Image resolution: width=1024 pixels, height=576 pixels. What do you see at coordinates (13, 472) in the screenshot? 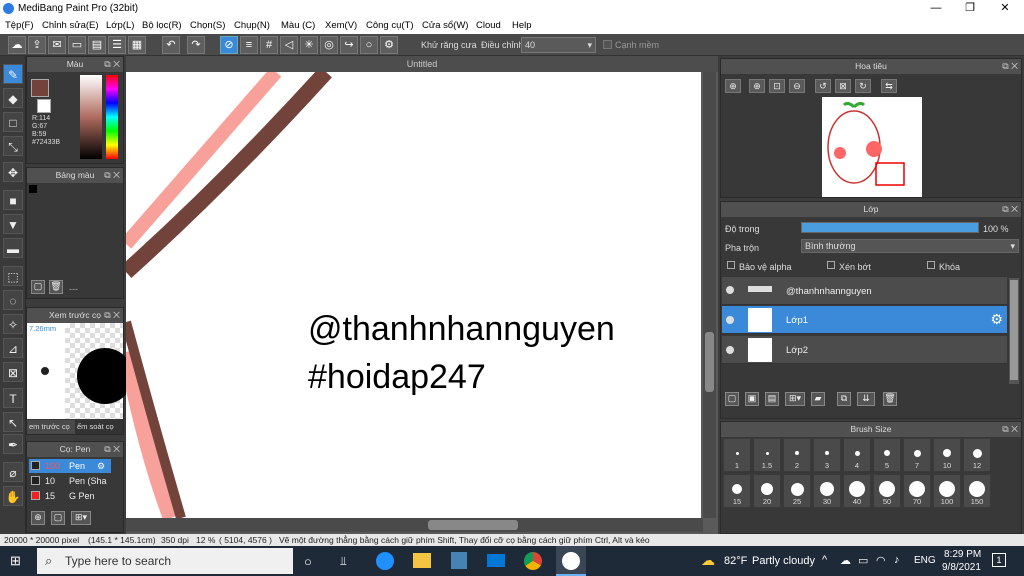
I see `eyedropper-tool-icon: ⌀` at bounding box center [13, 472].